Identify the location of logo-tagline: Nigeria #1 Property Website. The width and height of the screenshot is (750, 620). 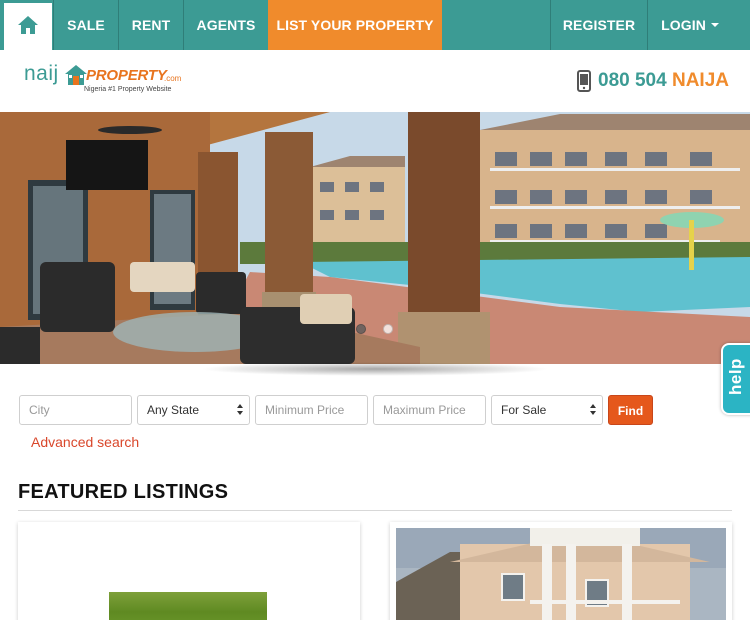
(128, 89).